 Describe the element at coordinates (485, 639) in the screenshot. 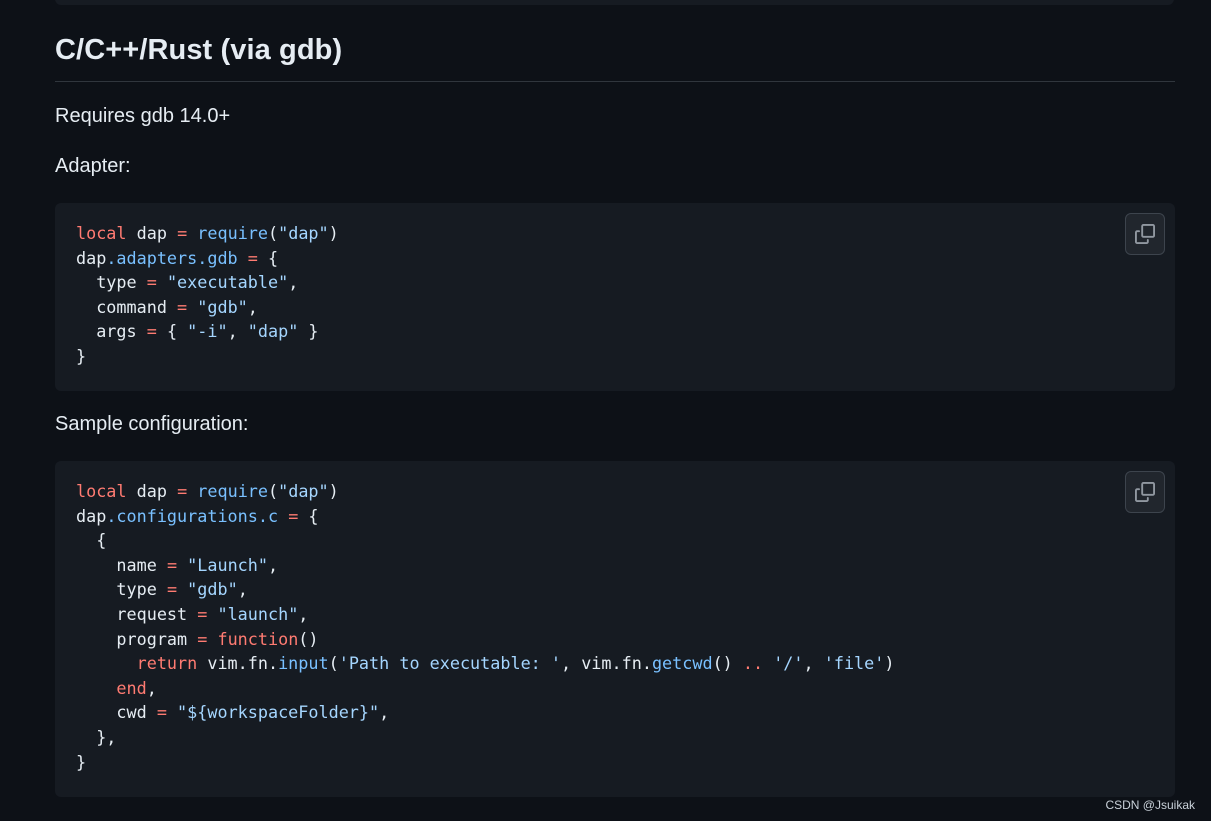

I see `code-line: program = function()` at that location.